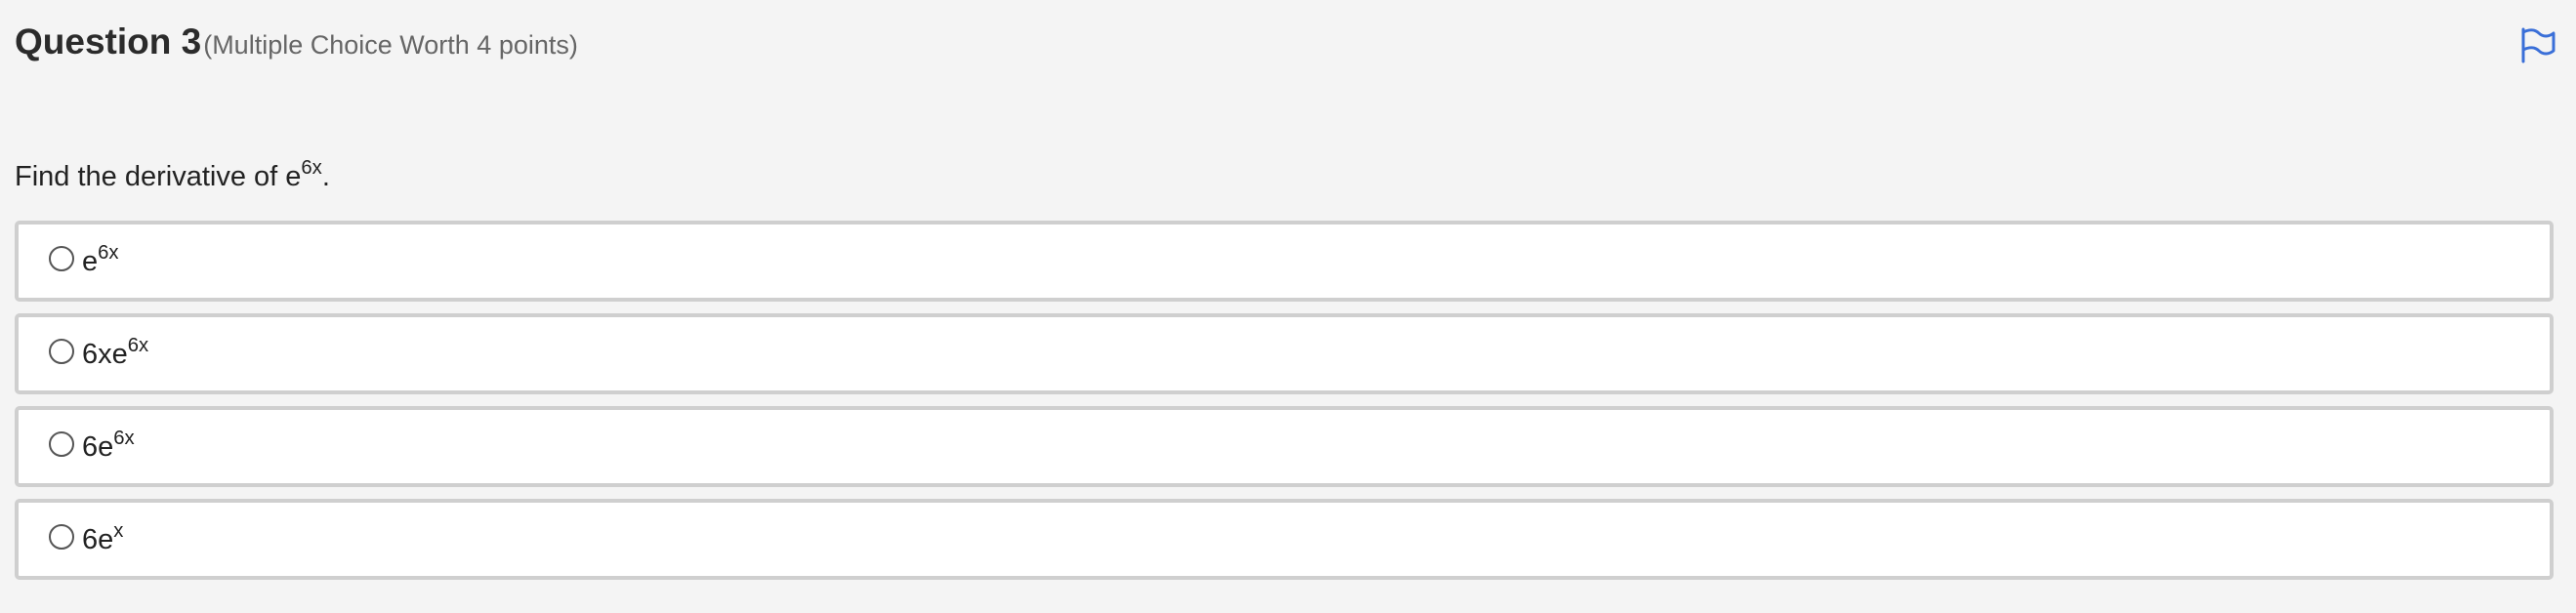 This screenshot has width=2576, height=613. I want to click on option-label: 6e6x, so click(108, 445).